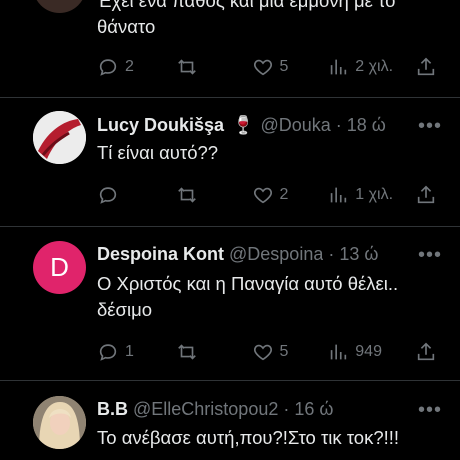 This screenshot has height=460, width=460. I want to click on avatar: D, so click(59, 267).